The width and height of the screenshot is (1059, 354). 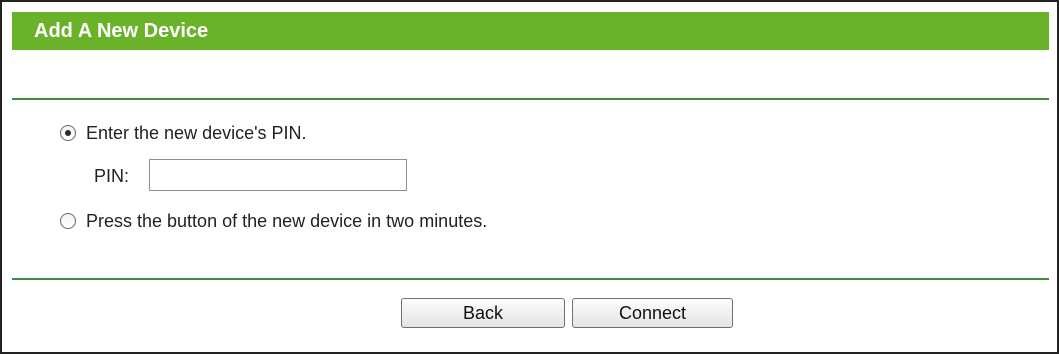 I want to click on pin-label: PIN:, so click(x=112, y=176).